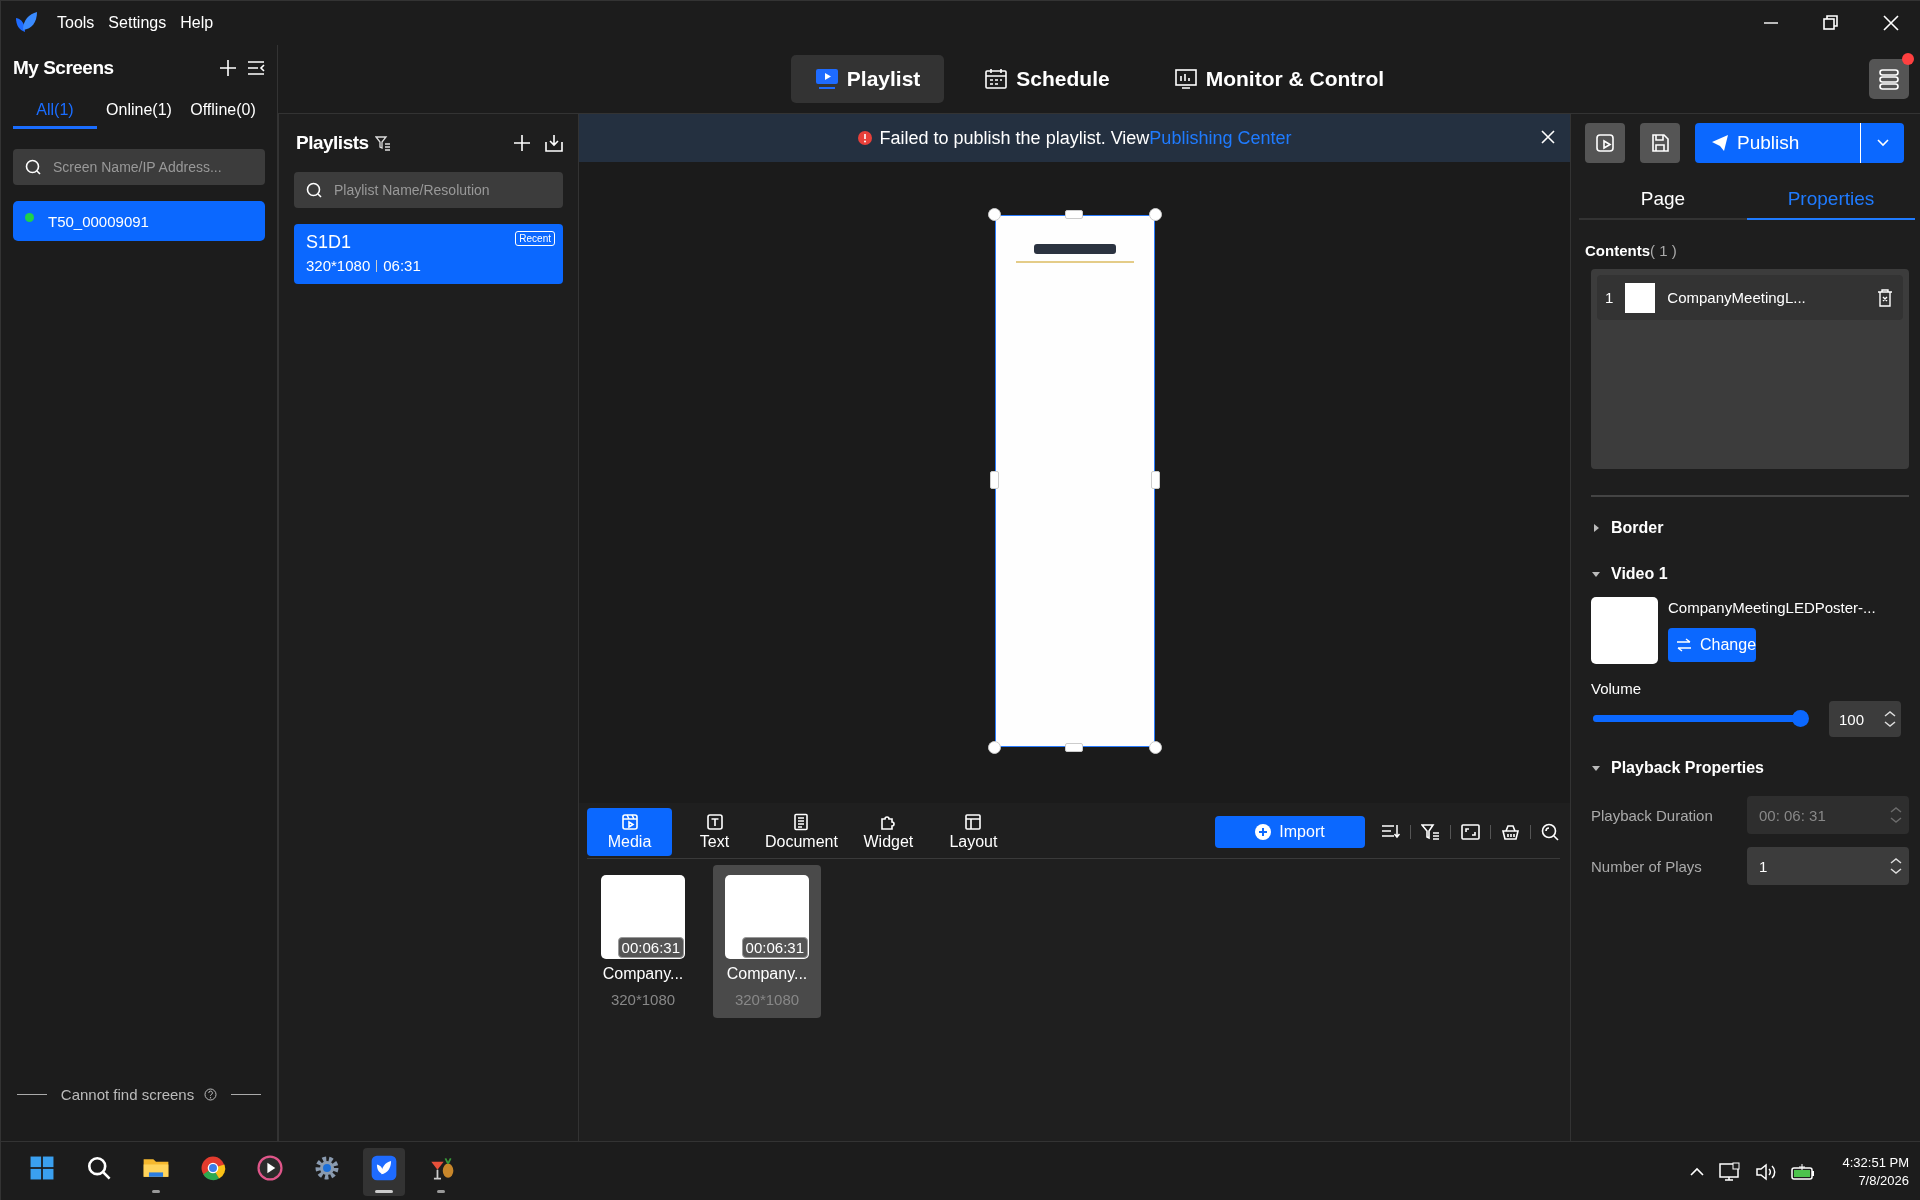 This screenshot has height=1200, width=1920. What do you see at coordinates (629, 832) in the screenshot?
I see `media-tab: Media` at bounding box center [629, 832].